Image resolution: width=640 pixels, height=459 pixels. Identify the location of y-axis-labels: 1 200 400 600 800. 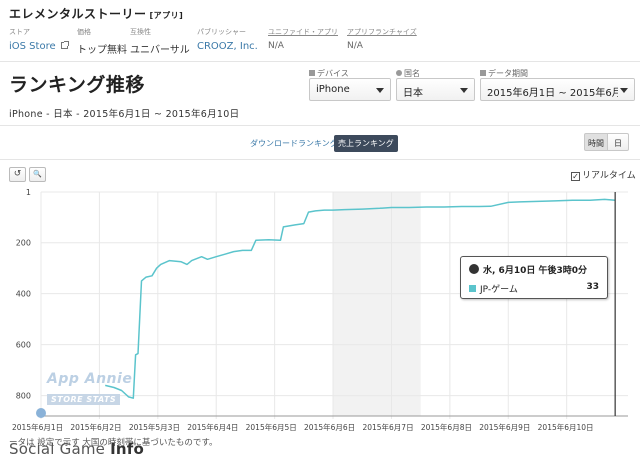
(23, 294).